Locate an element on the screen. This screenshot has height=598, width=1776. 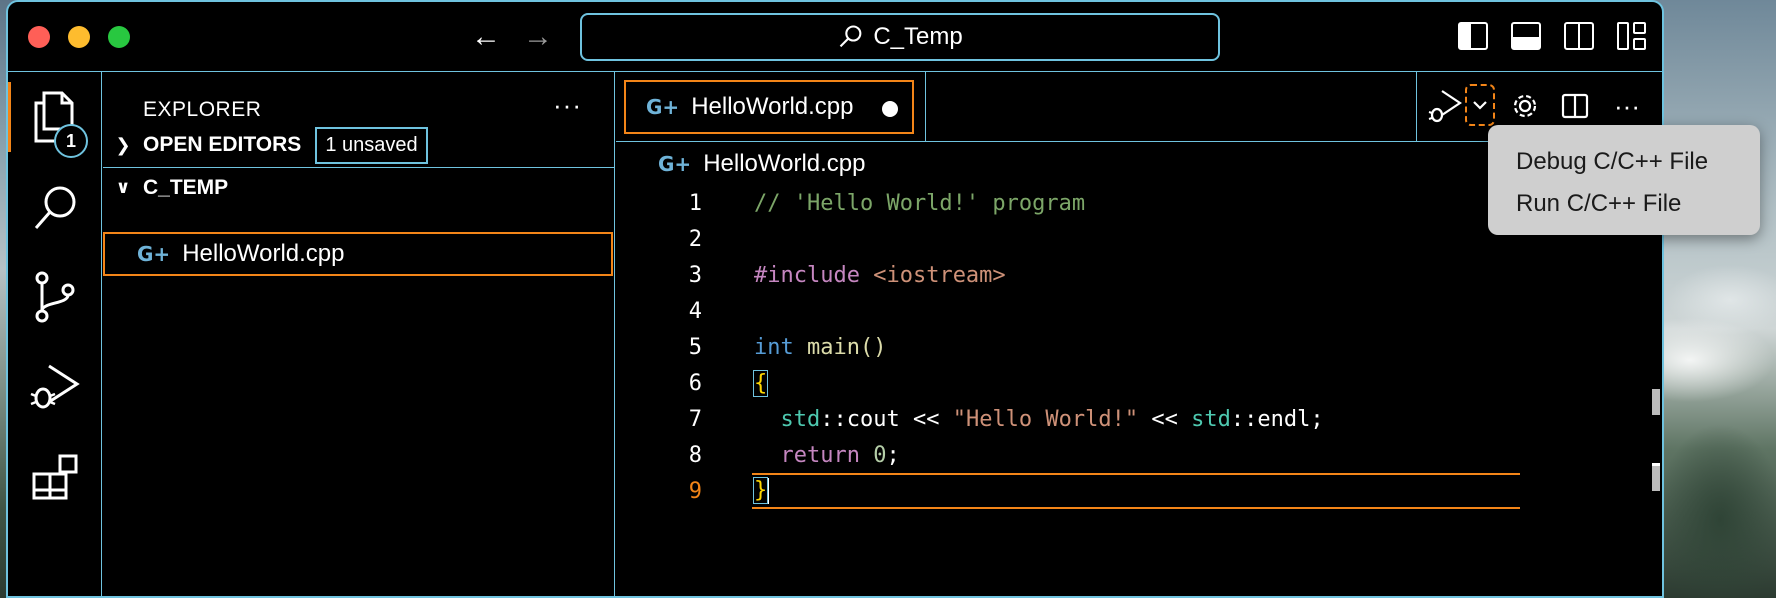
folder-section: ∨ C_TEMP is located at coordinates (358, 187).